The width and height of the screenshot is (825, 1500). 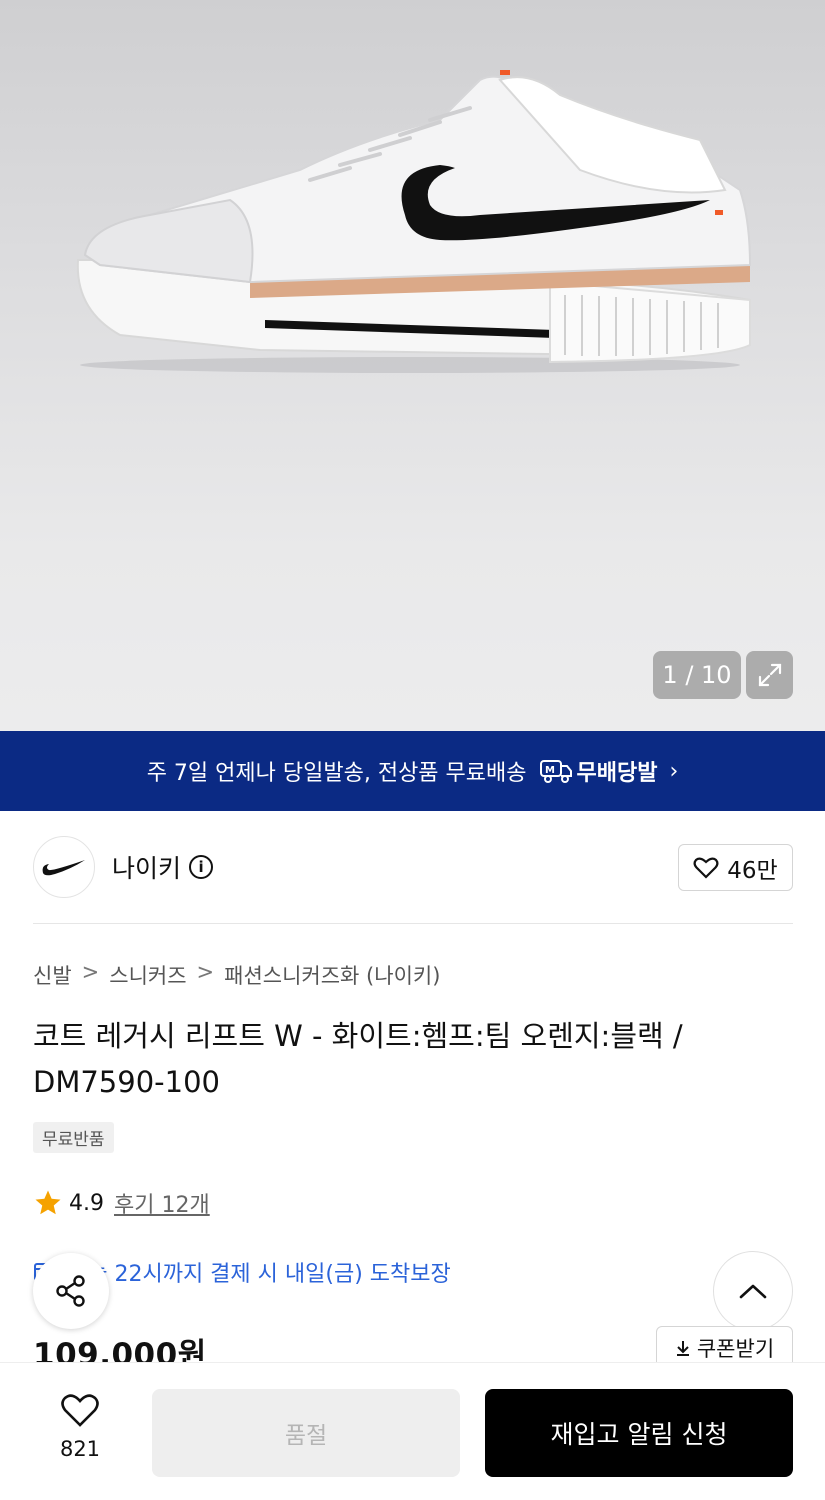 I want to click on rating-row: 4.9 후기 12개, so click(x=121, y=1203).